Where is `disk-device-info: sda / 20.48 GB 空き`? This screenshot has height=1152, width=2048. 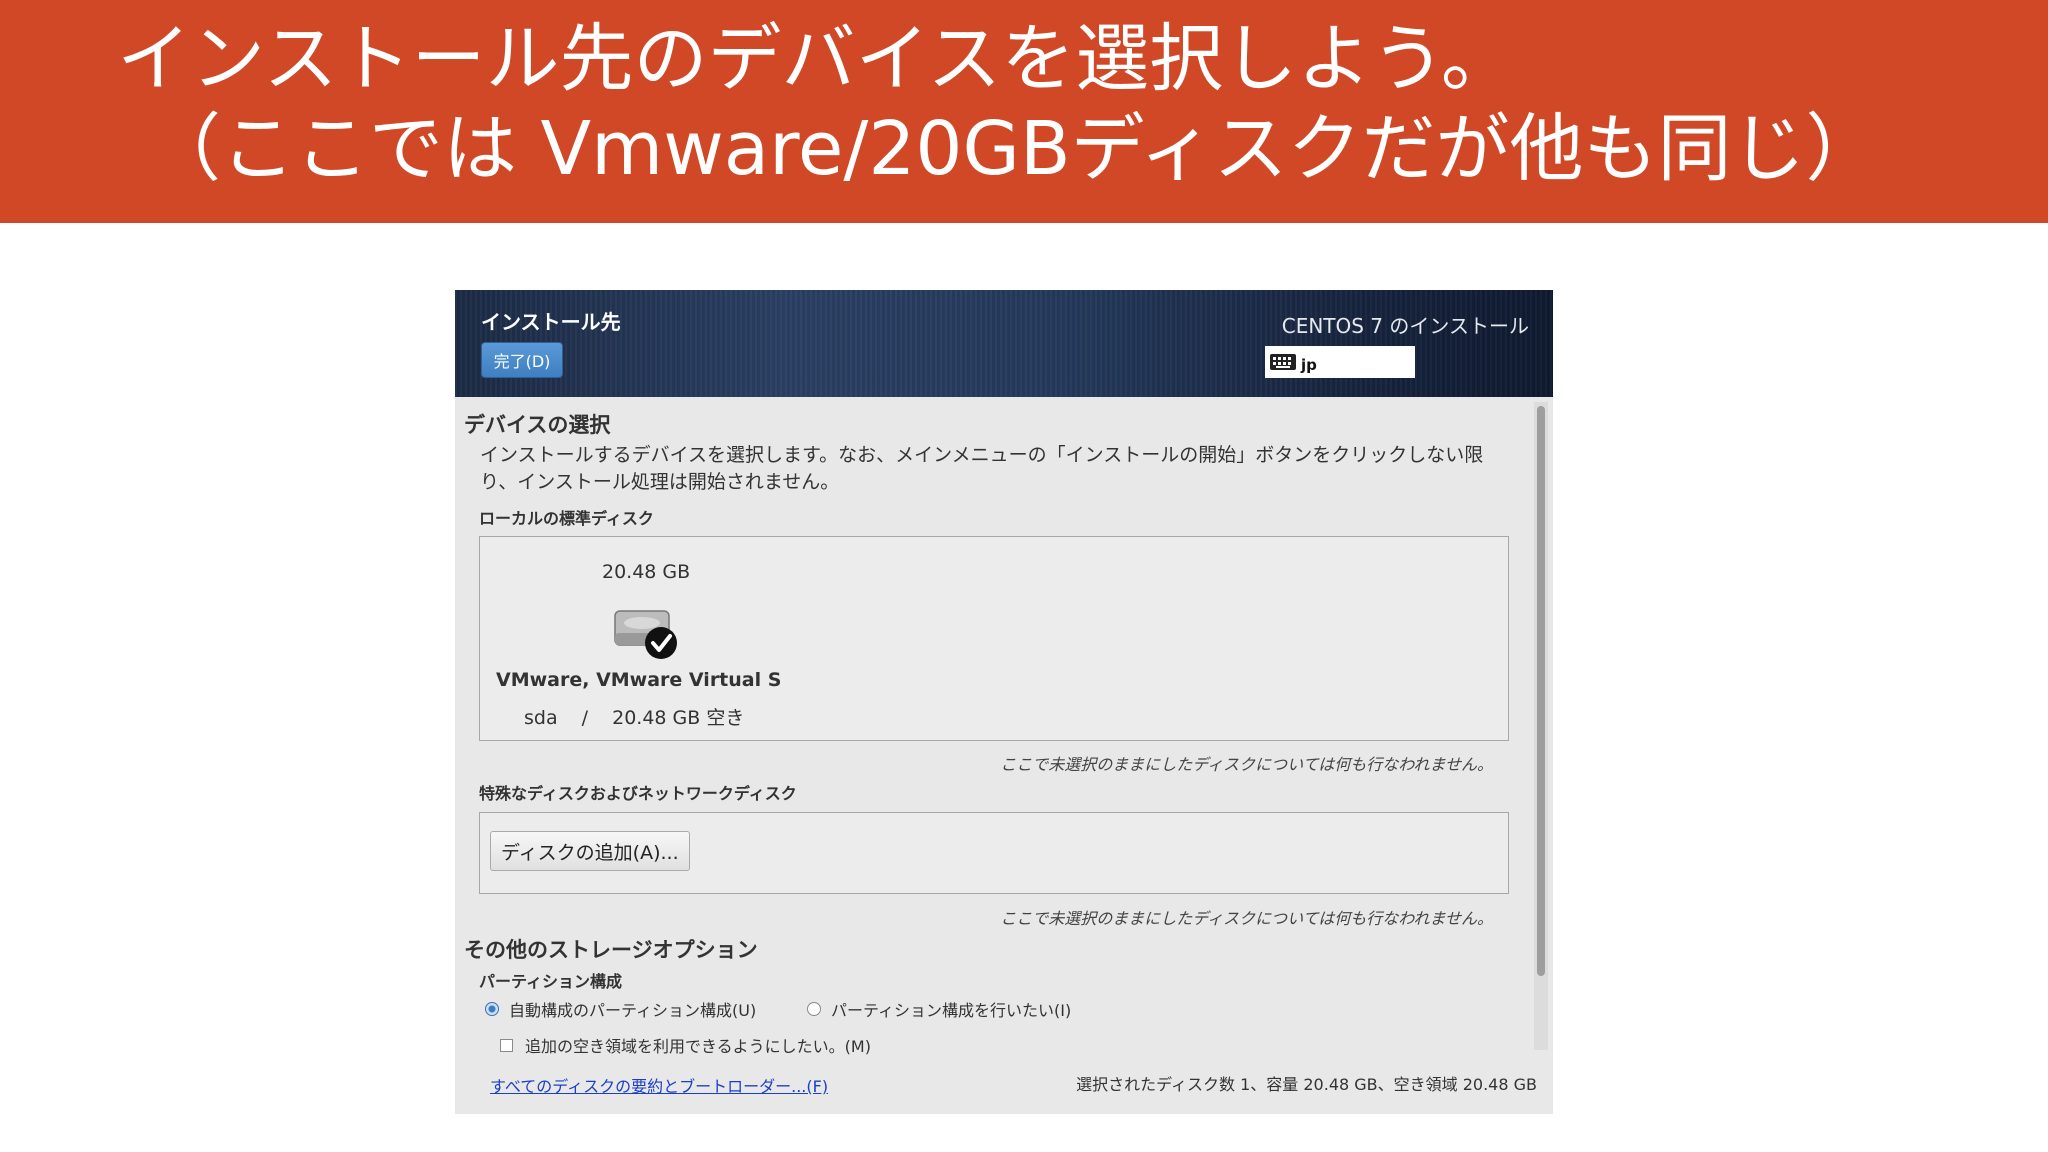
disk-device-info: sda / 20.48 GB 空き is located at coordinates (634, 716).